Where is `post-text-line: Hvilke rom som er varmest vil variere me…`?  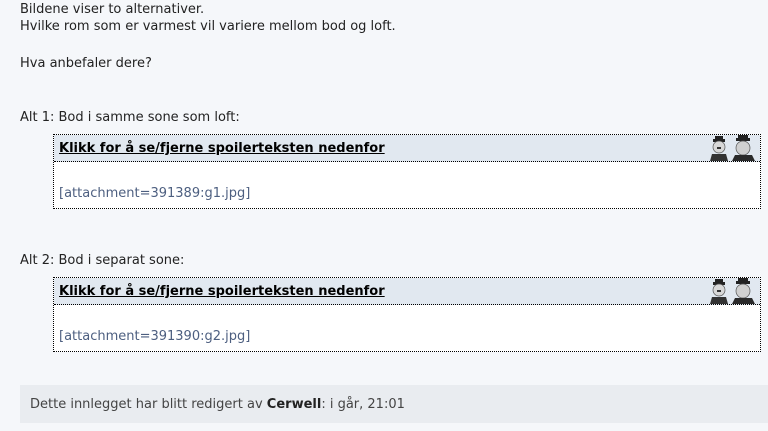
post-text-line: Hvilke rom som er varmest vil variere me… is located at coordinates (208, 26).